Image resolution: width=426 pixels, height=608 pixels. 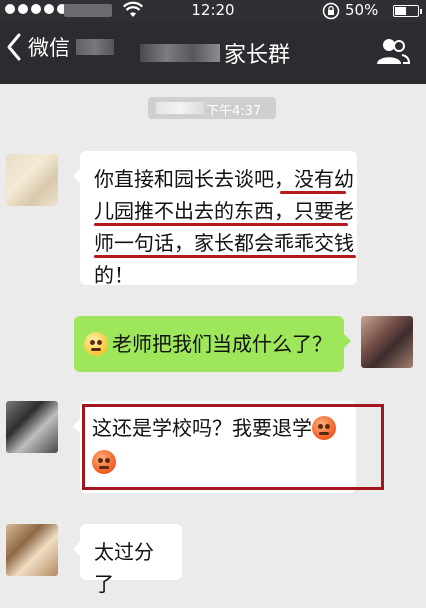 I want to click on confused-face-emoji, so click(x=96, y=344).